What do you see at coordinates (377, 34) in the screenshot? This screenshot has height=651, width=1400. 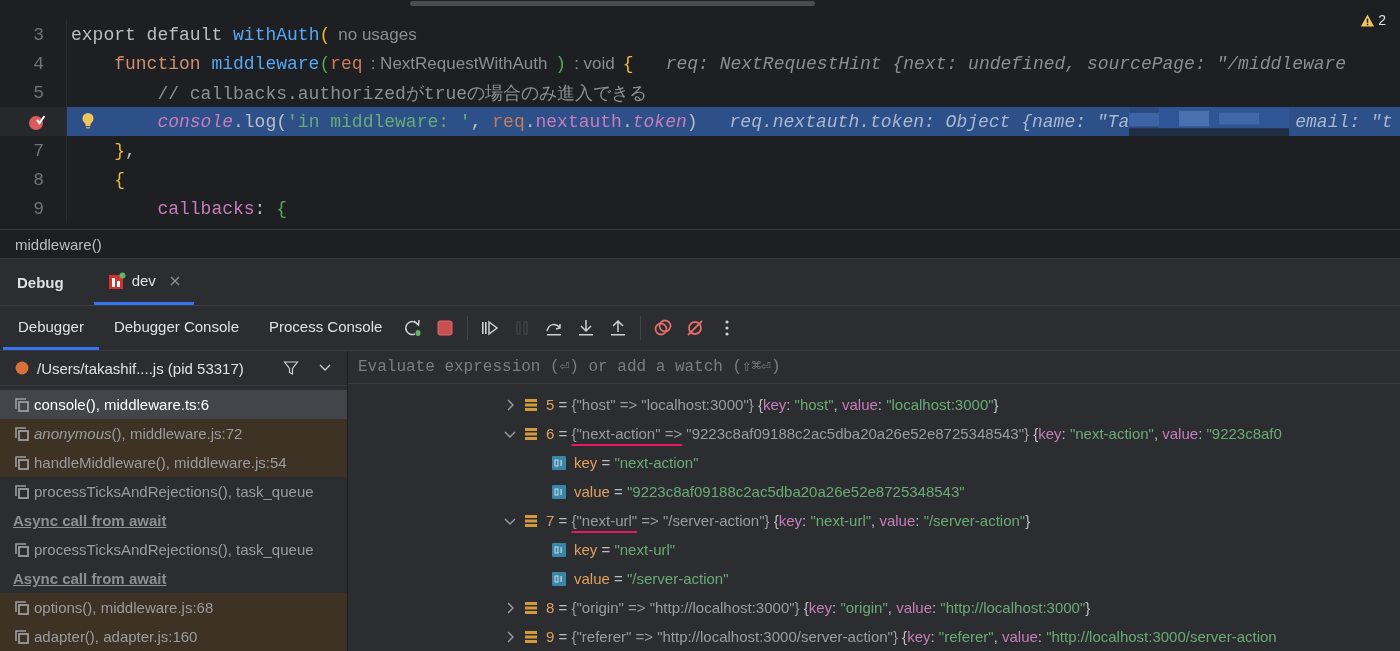 I see `inlay-hint: no usages` at bounding box center [377, 34].